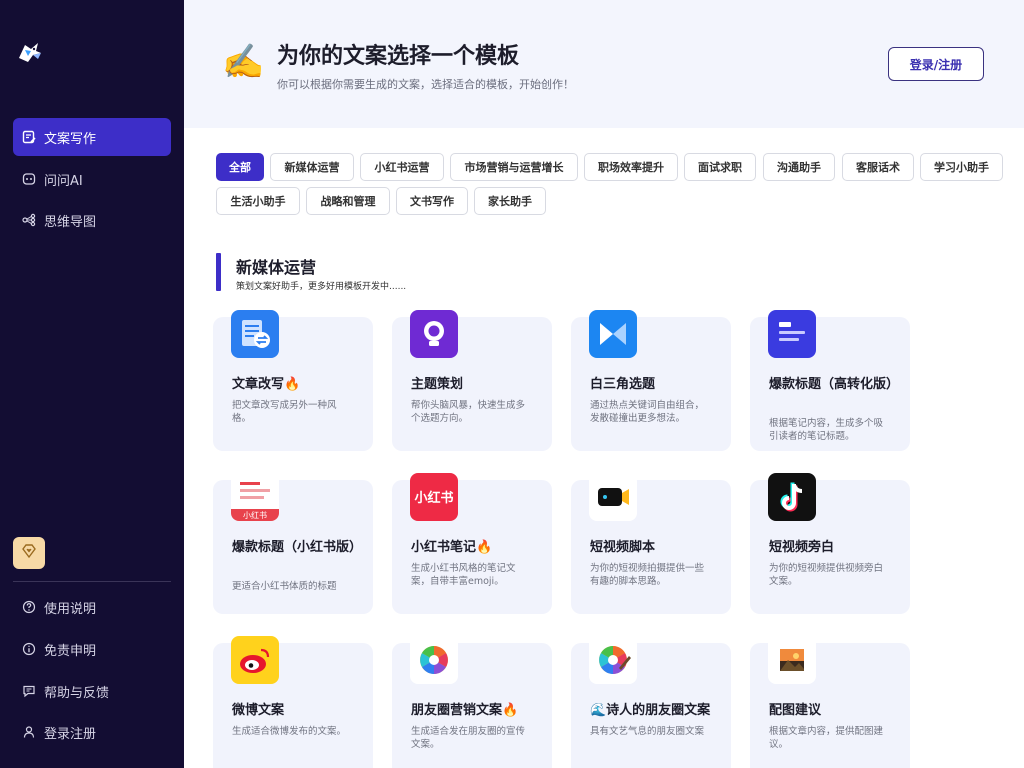 The width and height of the screenshot is (1024, 768). What do you see at coordinates (255, 497) in the screenshot?
I see `xiaohongshu-title-icon: 小红书` at bounding box center [255, 497].